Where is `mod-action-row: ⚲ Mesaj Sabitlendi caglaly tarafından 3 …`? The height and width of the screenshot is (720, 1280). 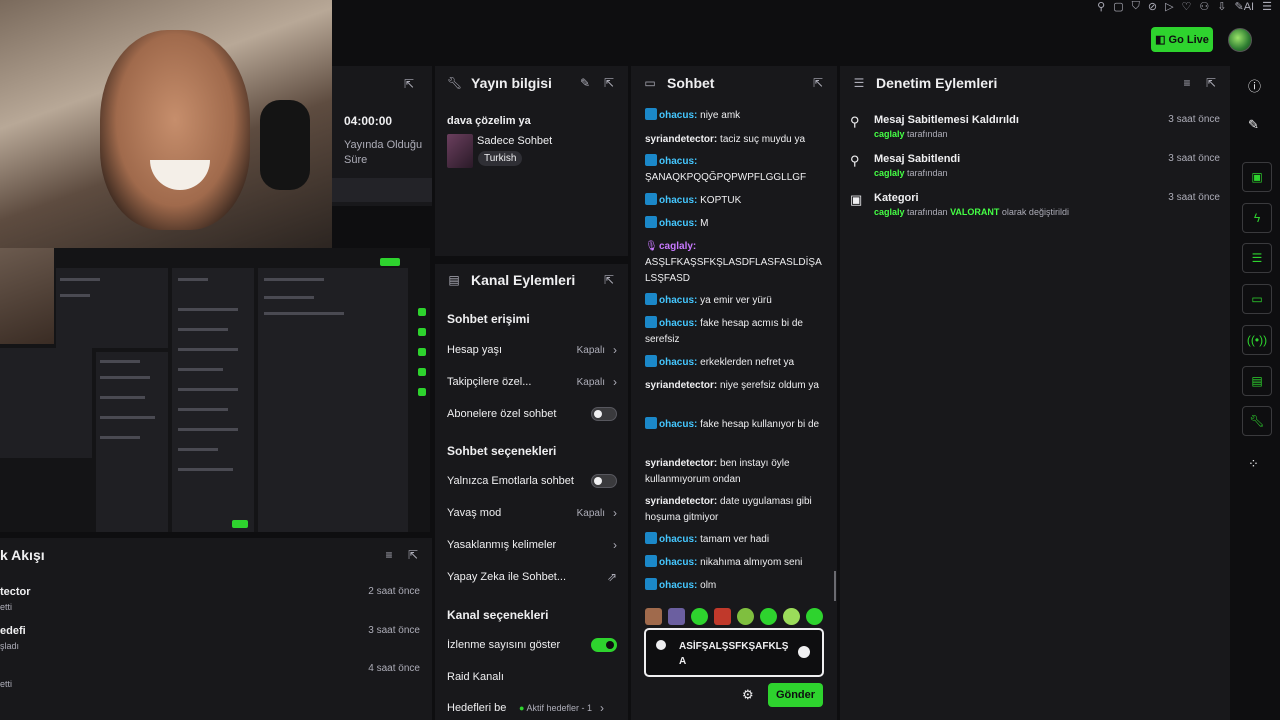
mod-action-row: ⚲ Mesaj Sabitlendi caglaly tarafından 3 … is located at coordinates (1035, 169).